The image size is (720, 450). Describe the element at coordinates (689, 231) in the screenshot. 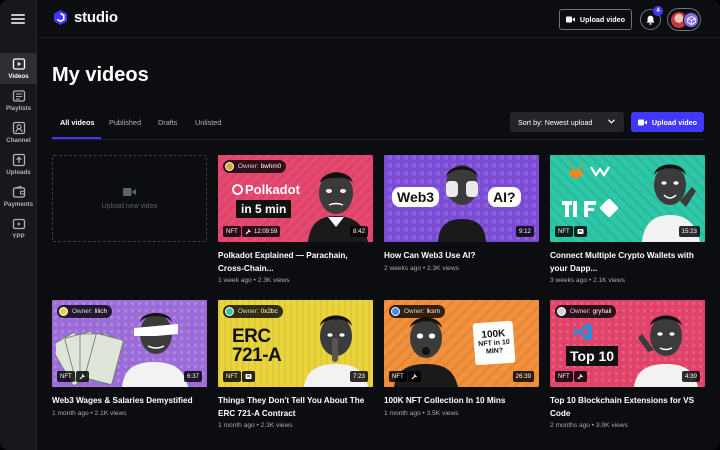

I see `video-duration: 15:23` at that location.